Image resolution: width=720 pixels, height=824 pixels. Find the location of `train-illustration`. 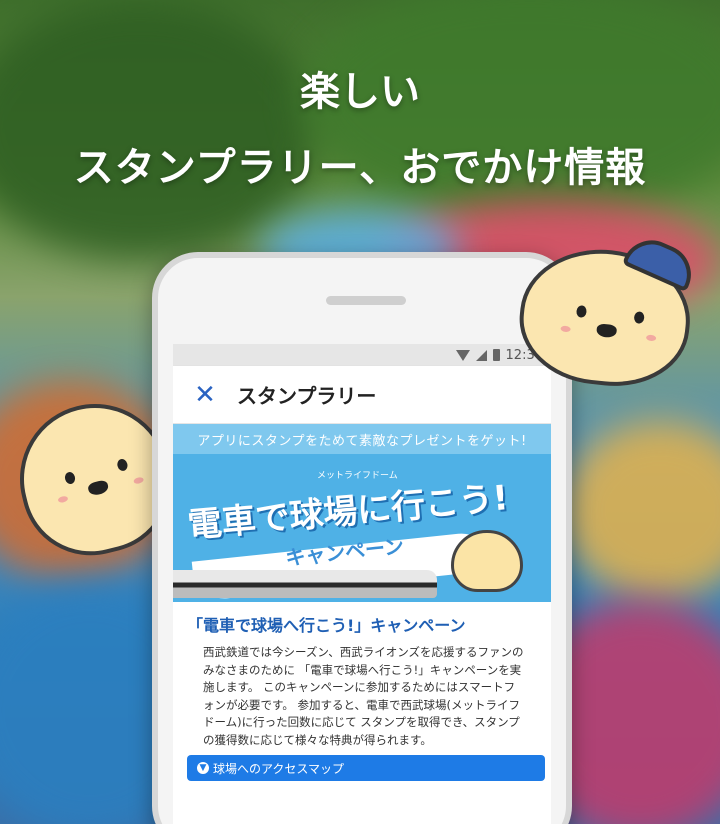

train-illustration is located at coordinates (305, 584).